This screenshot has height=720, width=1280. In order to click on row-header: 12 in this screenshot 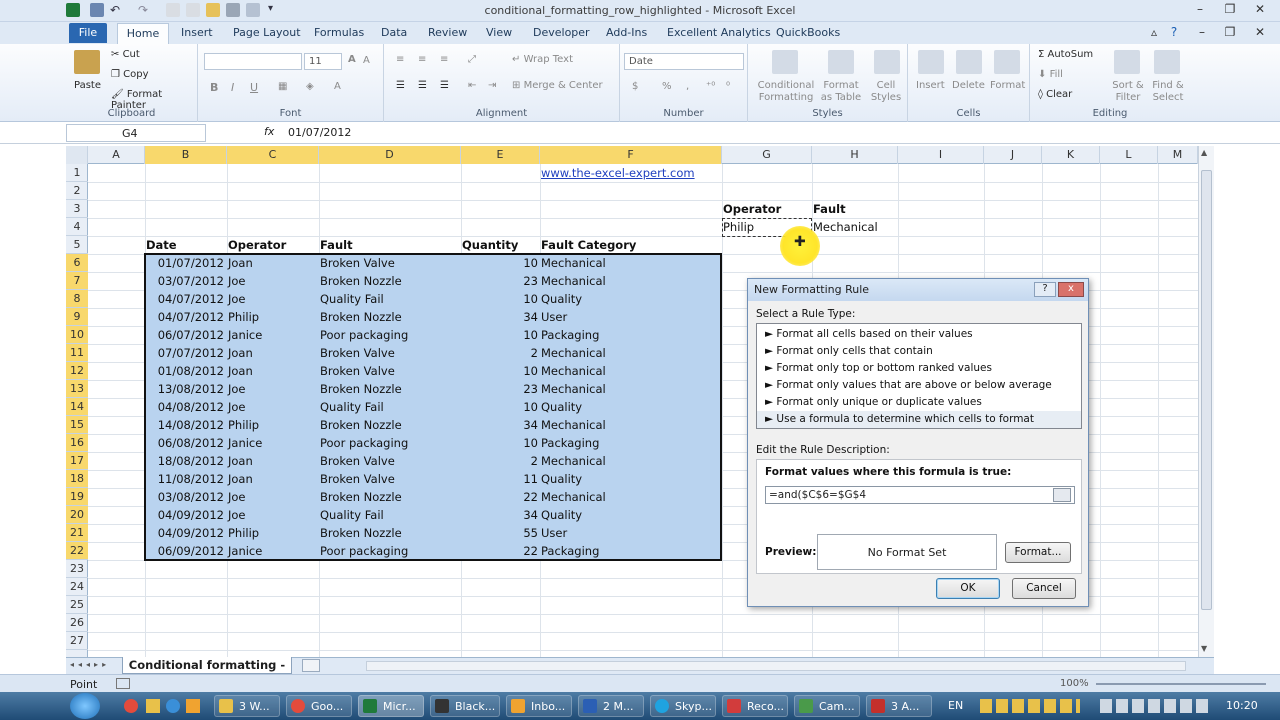, I will do `click(77, 371)`.